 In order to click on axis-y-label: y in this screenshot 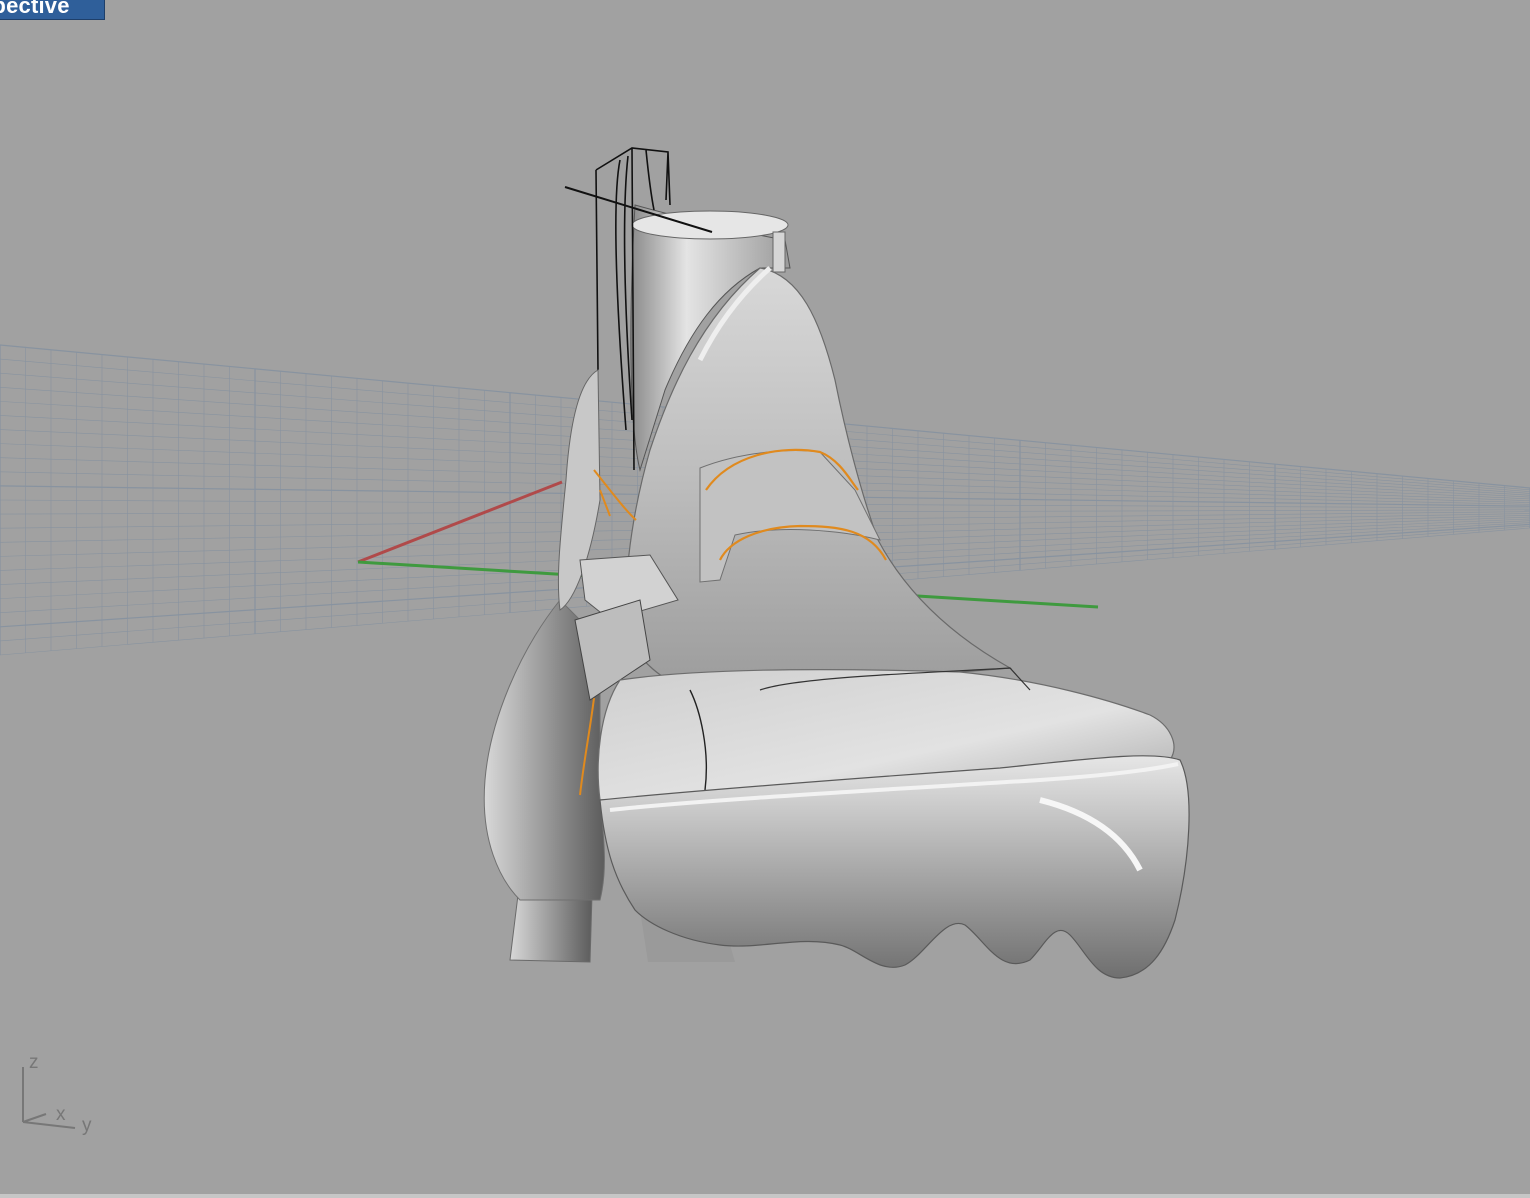, I will do `click(87, 1125)`.